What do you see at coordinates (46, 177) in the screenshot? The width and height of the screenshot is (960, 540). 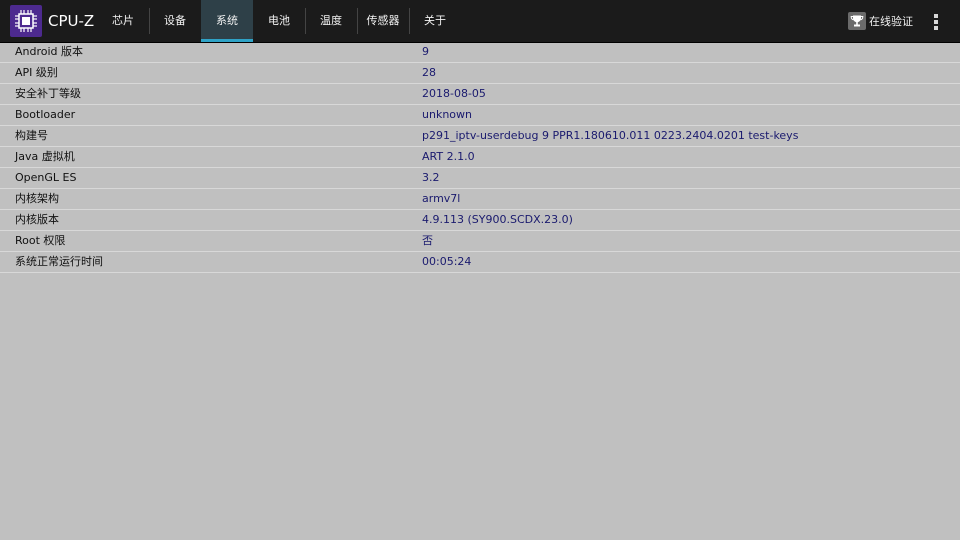 I see `row-label: OpenGL ES` at bounding box center [46, 177].